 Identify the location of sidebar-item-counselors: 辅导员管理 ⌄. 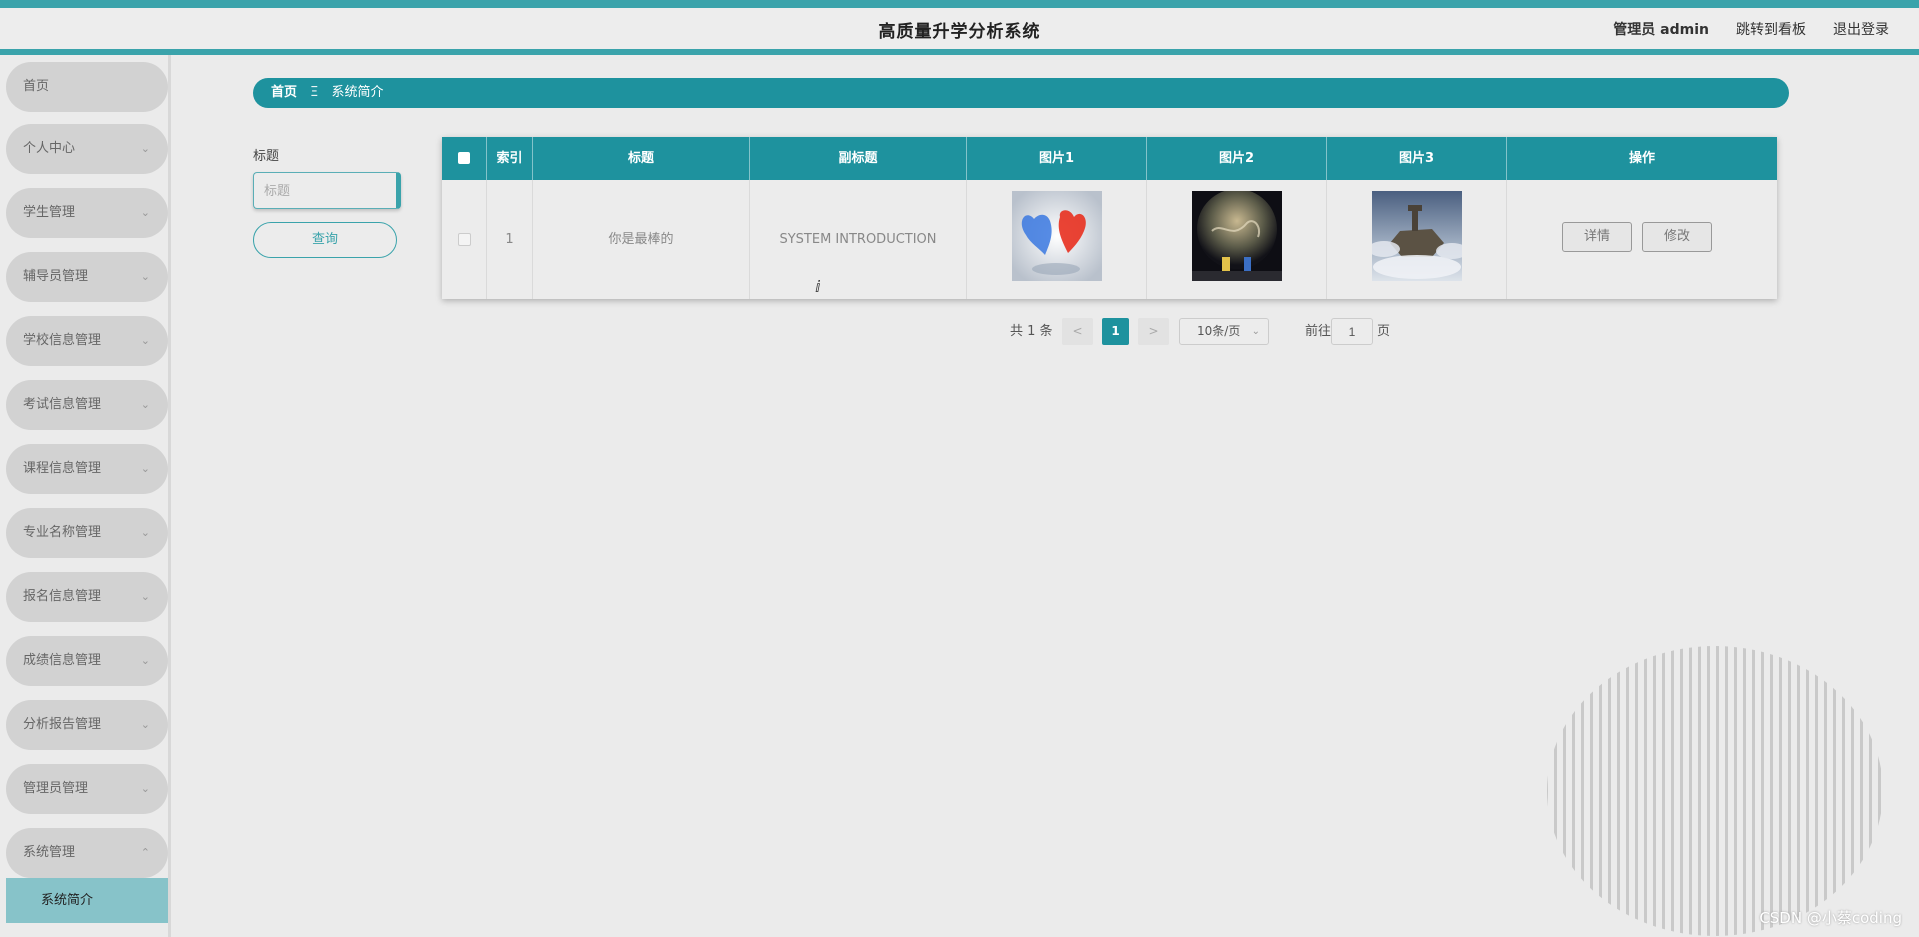
(87, 277).